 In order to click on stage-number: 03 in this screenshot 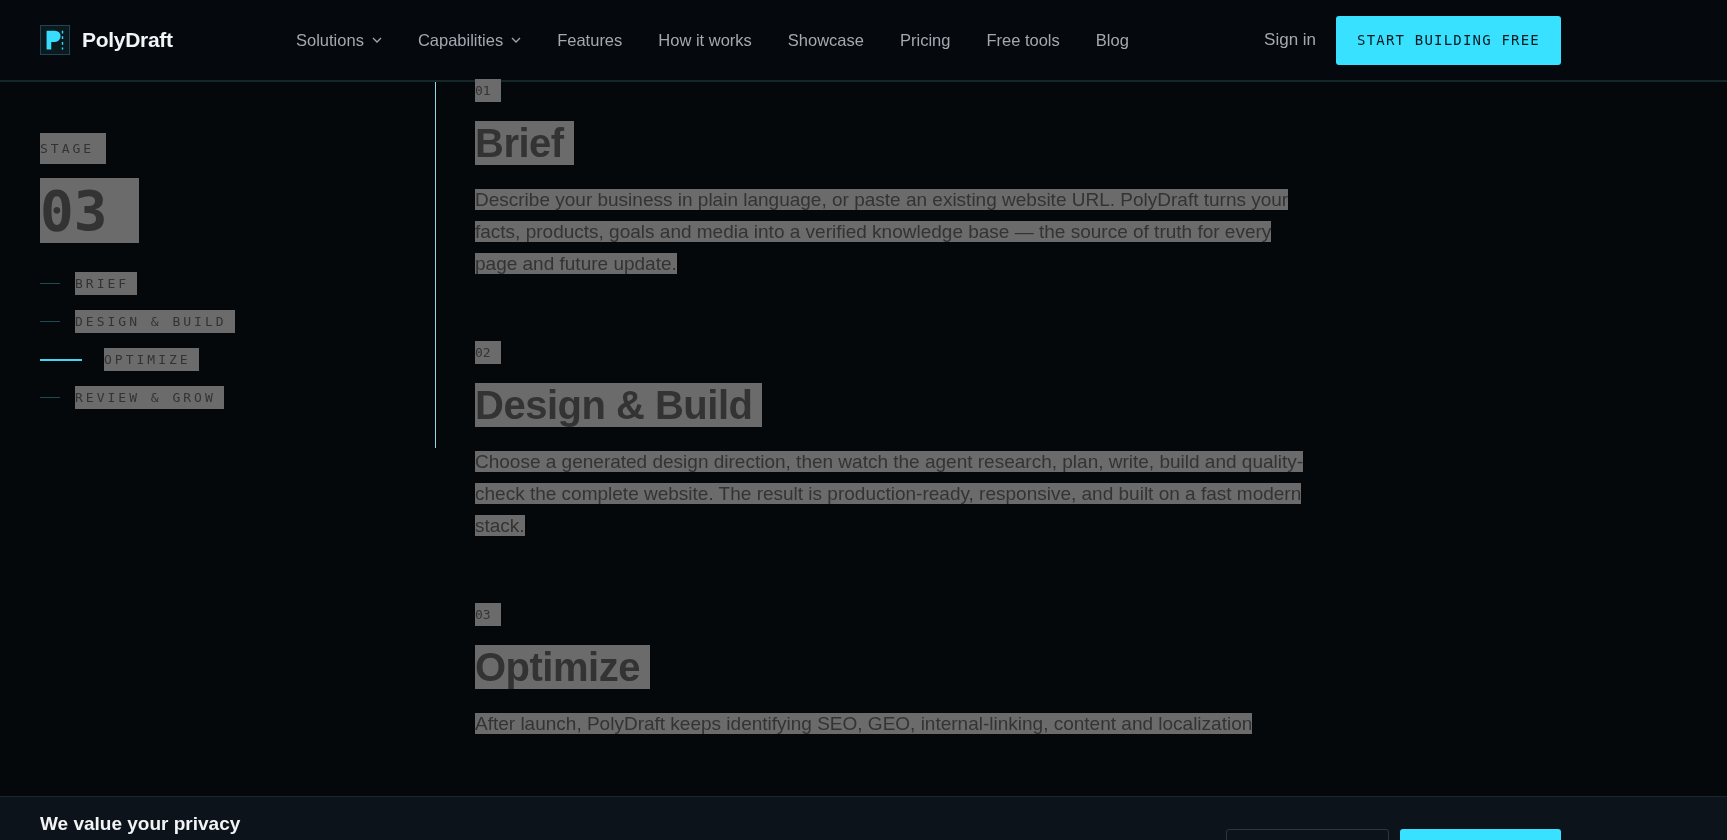, I will do `click(90, 210)`.